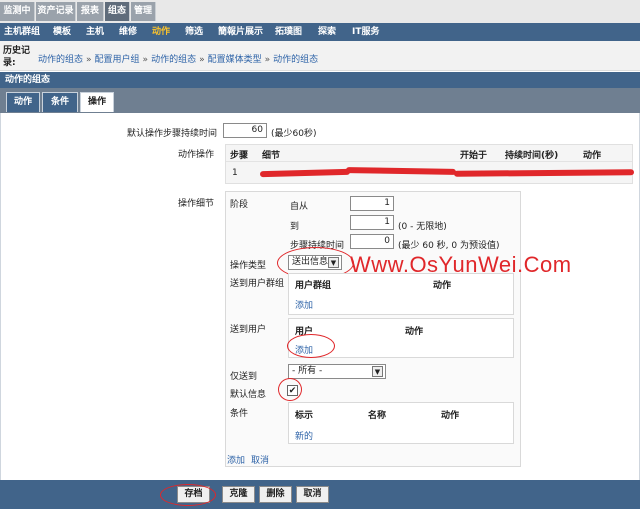 The width and height of the screenshot is (640, 509). Describe the element at coordinates (271, 156) in the screenshot. I see `col-detail: 细节` at that location.